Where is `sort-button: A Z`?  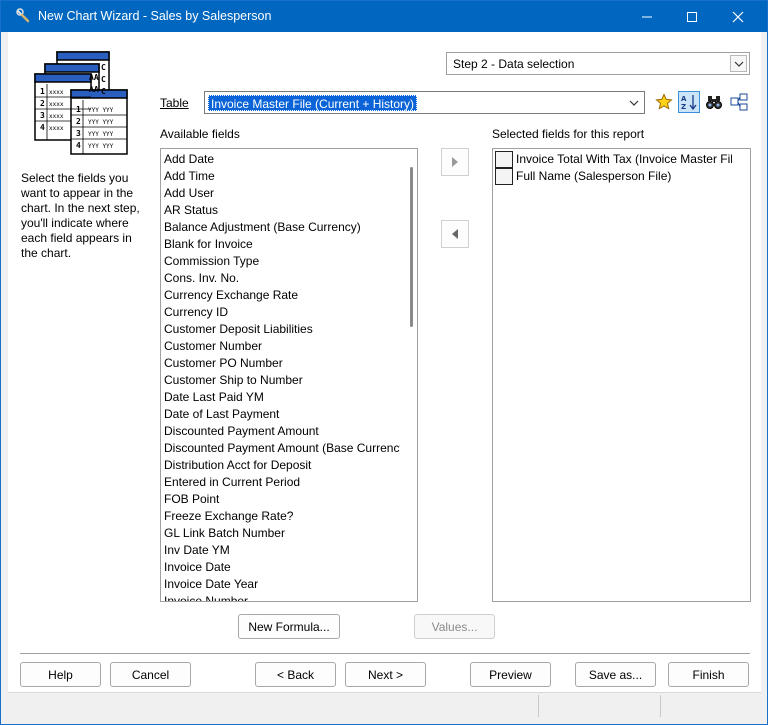 sort-button: A Z is located at coordinates (689, 102).